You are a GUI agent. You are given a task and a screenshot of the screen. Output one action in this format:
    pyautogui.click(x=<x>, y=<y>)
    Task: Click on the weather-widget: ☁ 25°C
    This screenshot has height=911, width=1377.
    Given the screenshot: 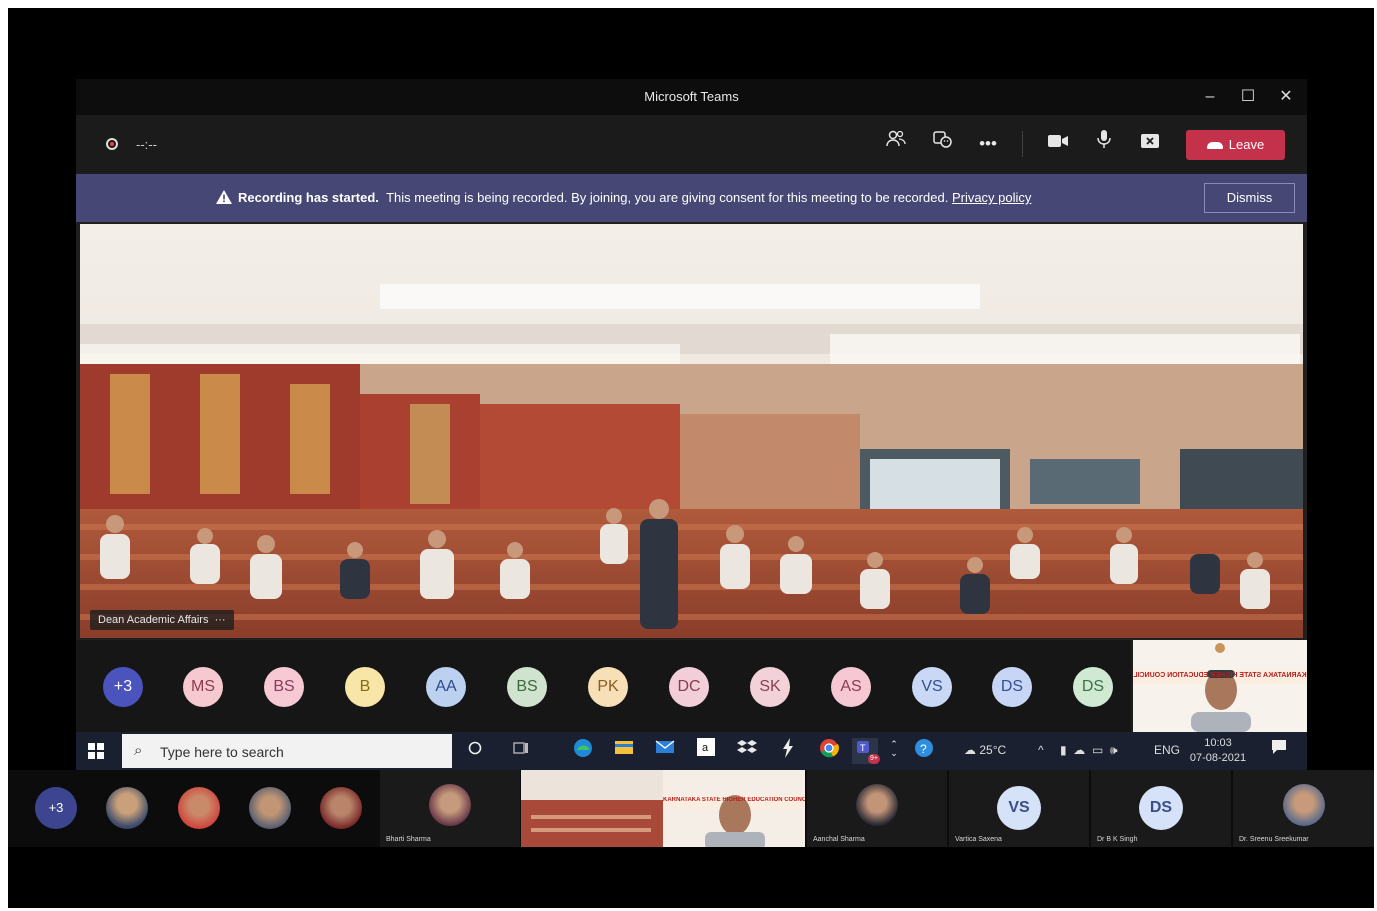 What is the action you would take?
    pyautogui.click(x=985, y=750)
    